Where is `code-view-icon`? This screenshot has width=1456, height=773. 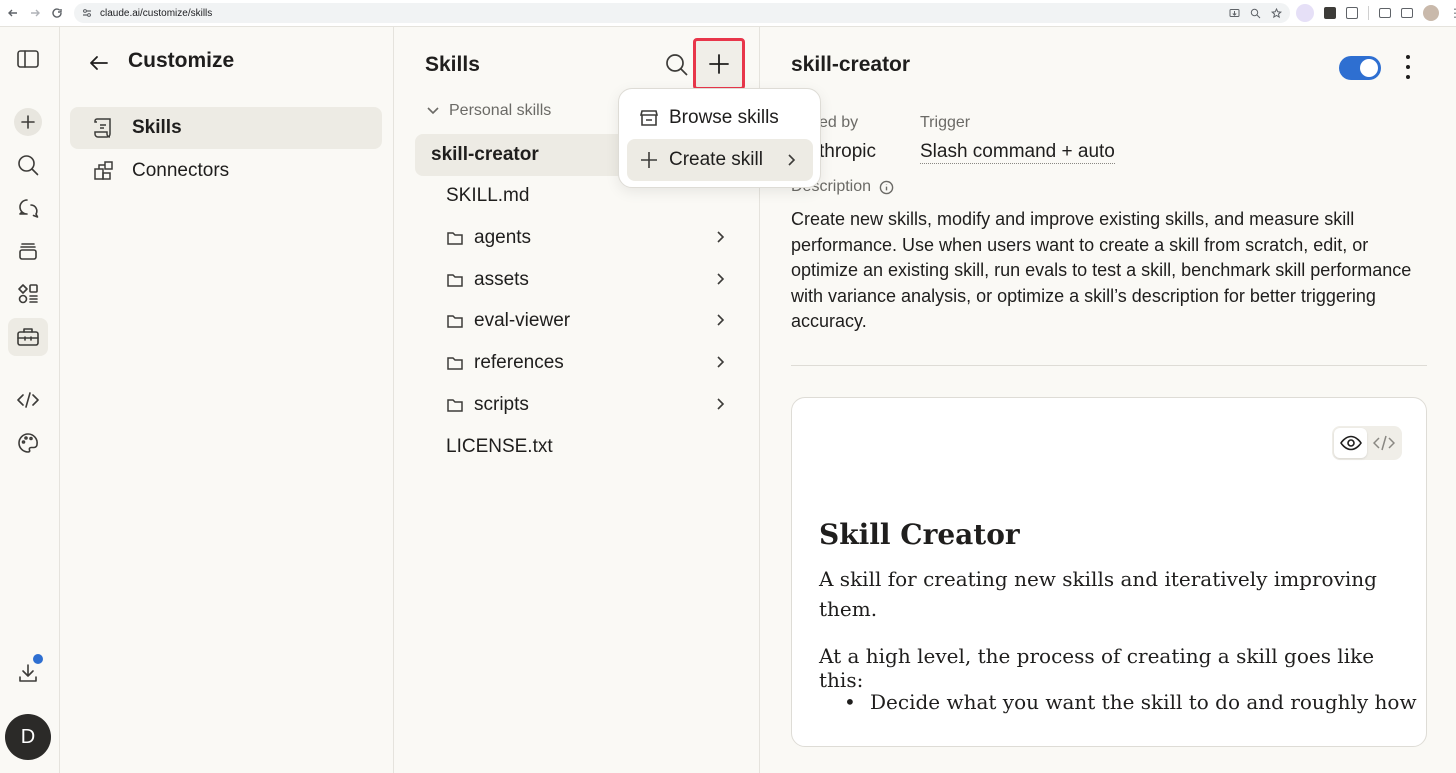 code-view-icon is located at coordinates (1383, 443).